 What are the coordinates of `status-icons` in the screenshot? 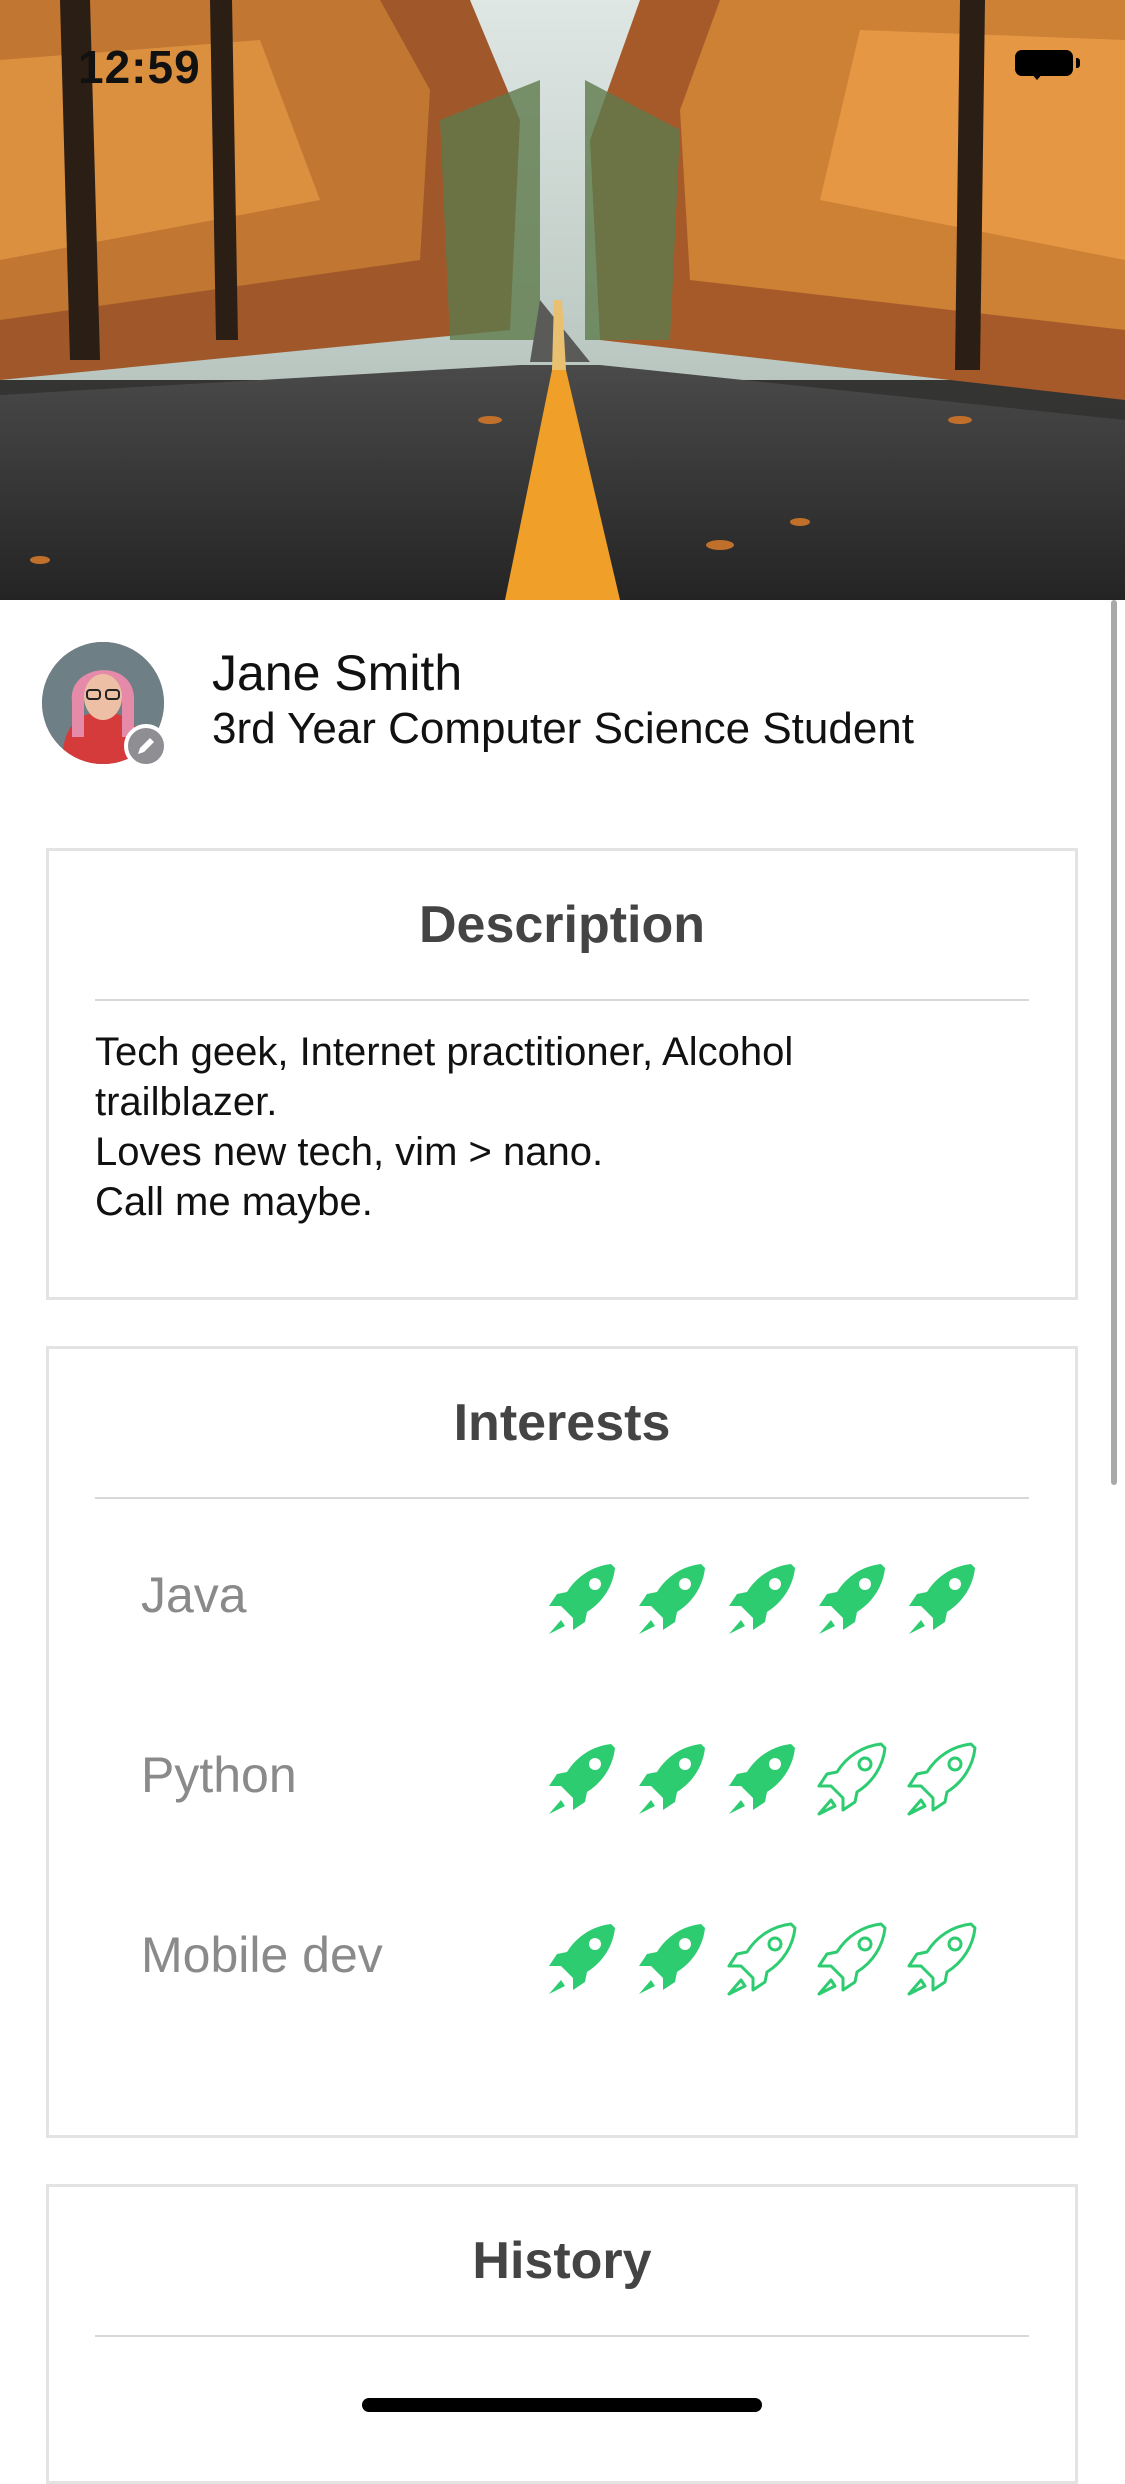 It's located at (1047, 65).